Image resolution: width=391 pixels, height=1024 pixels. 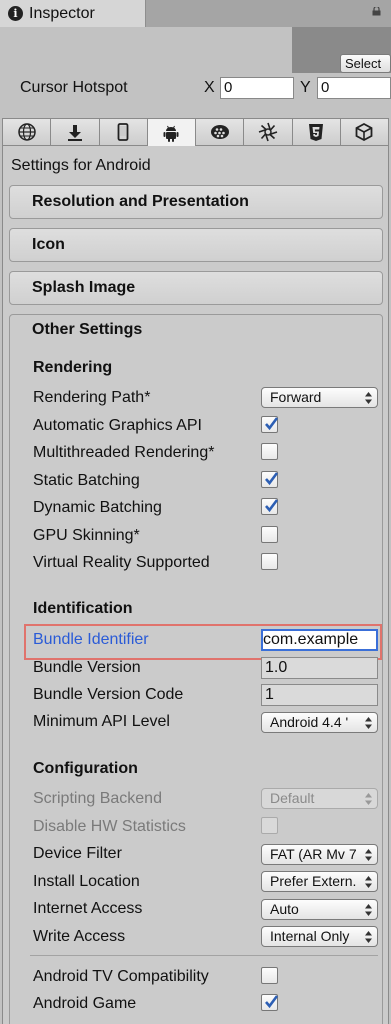 I want to click on device-filter-label: Device Filter, so click(x=77, y=853).